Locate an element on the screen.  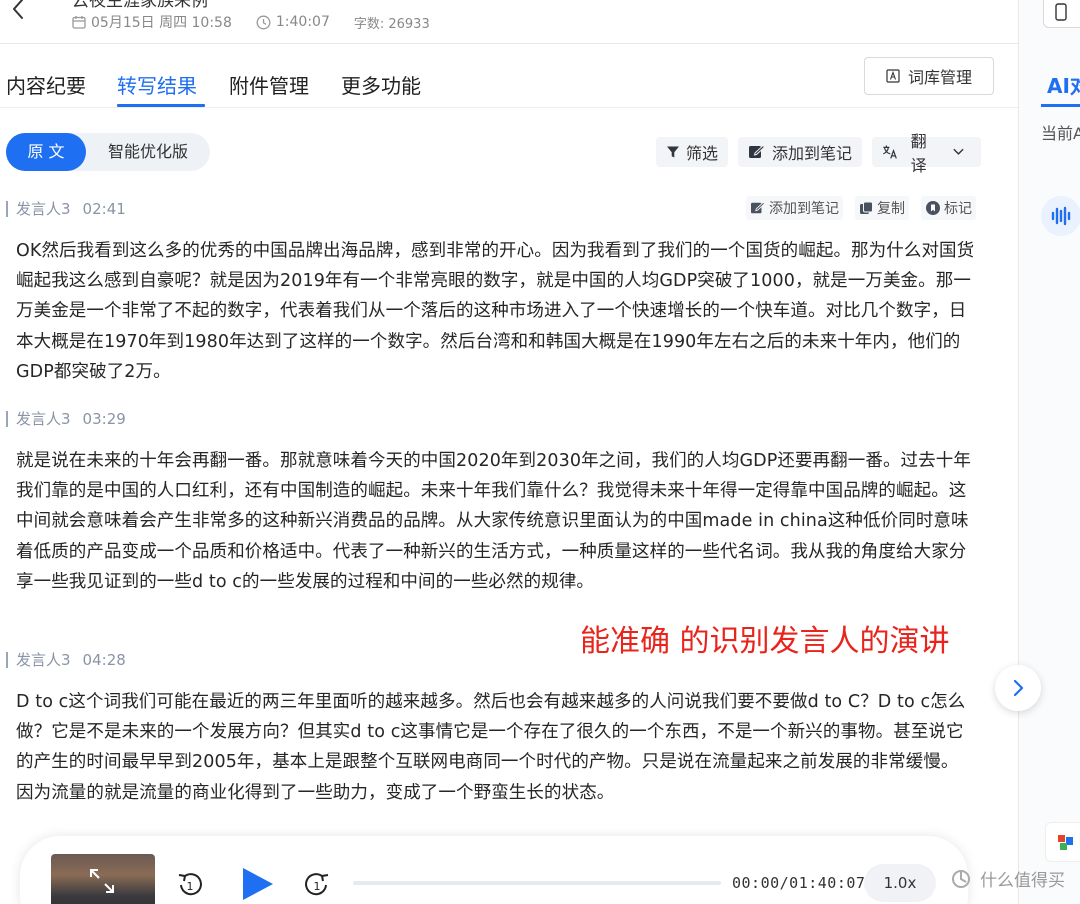
back-button is located at coordinates (19, 12).